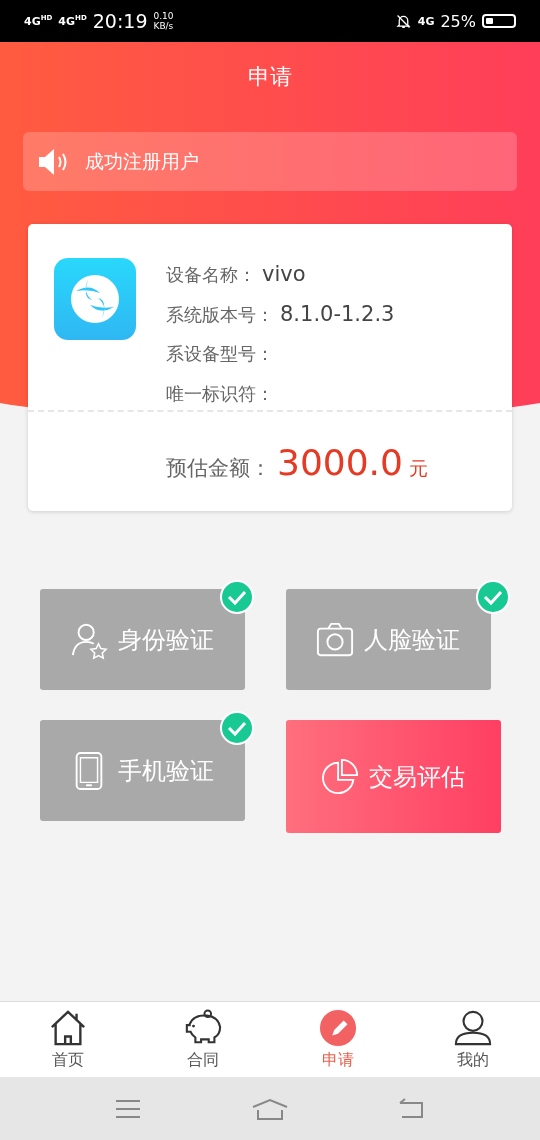 The image size is (540, 1140). What do you see at coordinates (418, 468) in the screenshot?
I see `currency-unit: 元` at bounding box center [418, 468].